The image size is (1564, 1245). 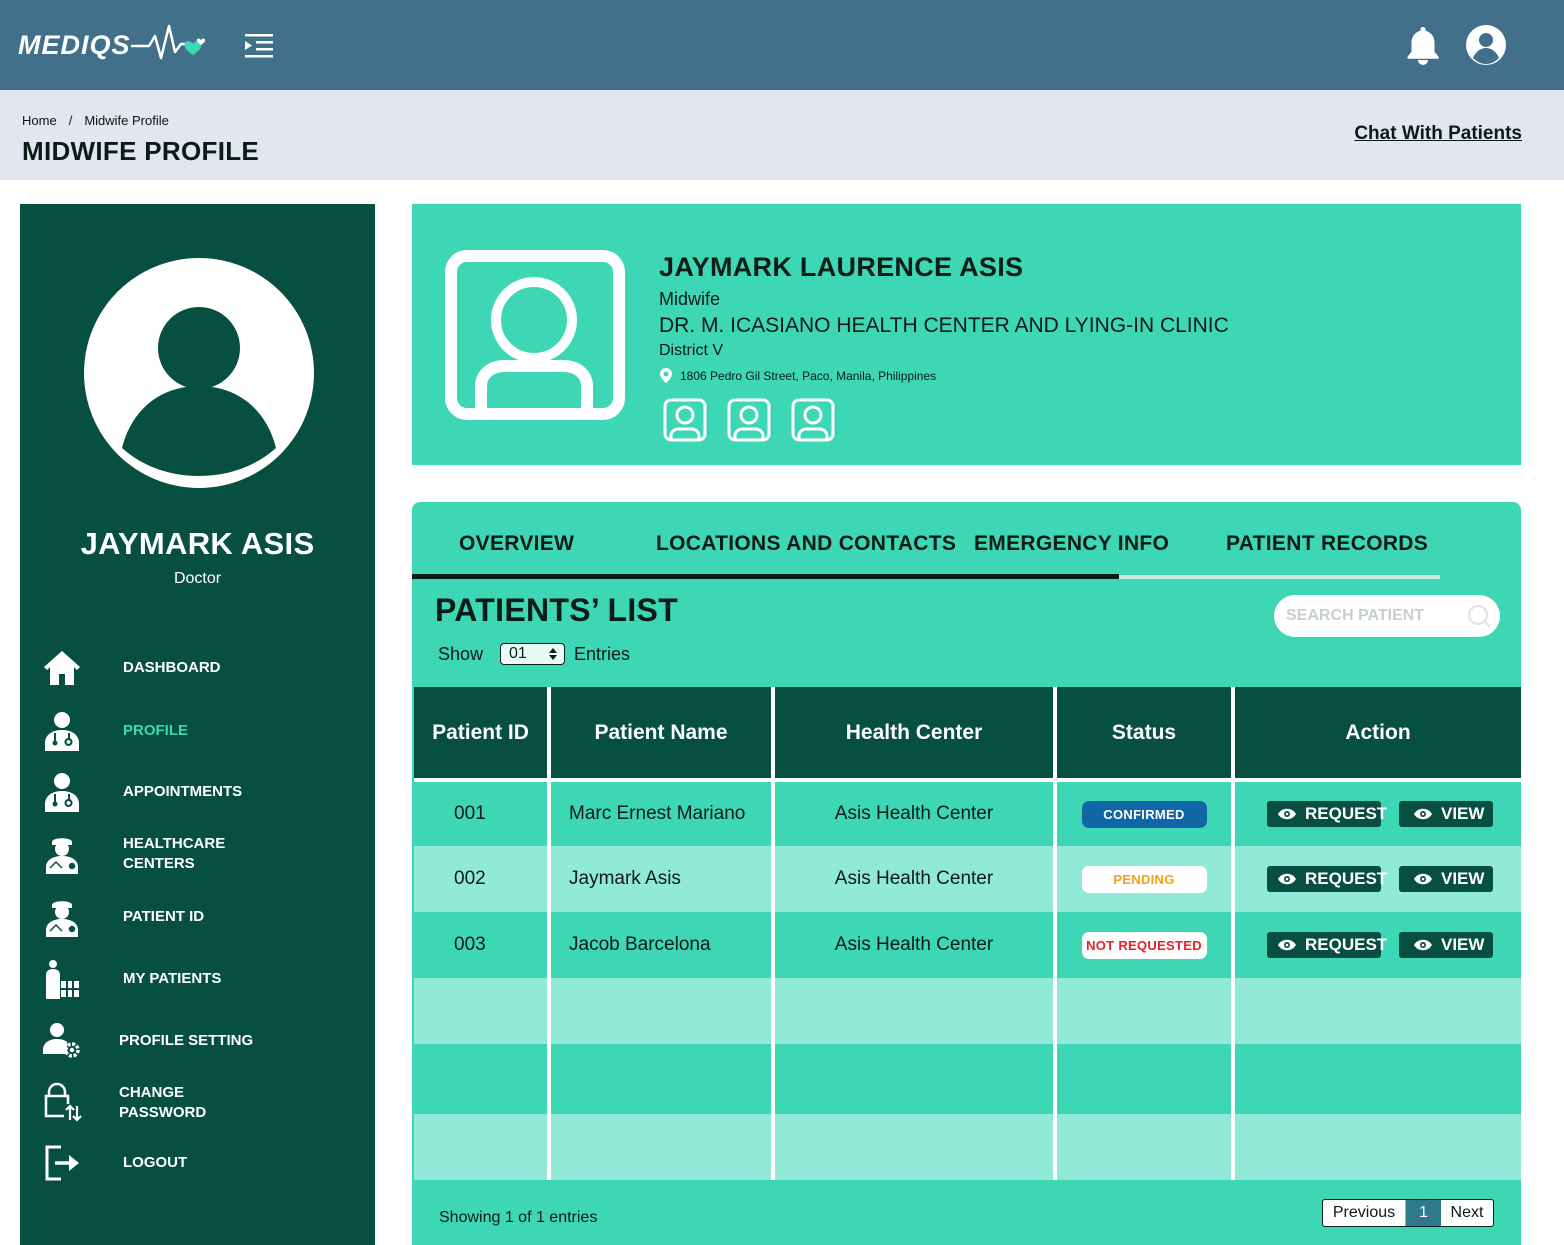 I want to click on patient-name-cell: Jacob Barcelona, so click(x=661, y=945).